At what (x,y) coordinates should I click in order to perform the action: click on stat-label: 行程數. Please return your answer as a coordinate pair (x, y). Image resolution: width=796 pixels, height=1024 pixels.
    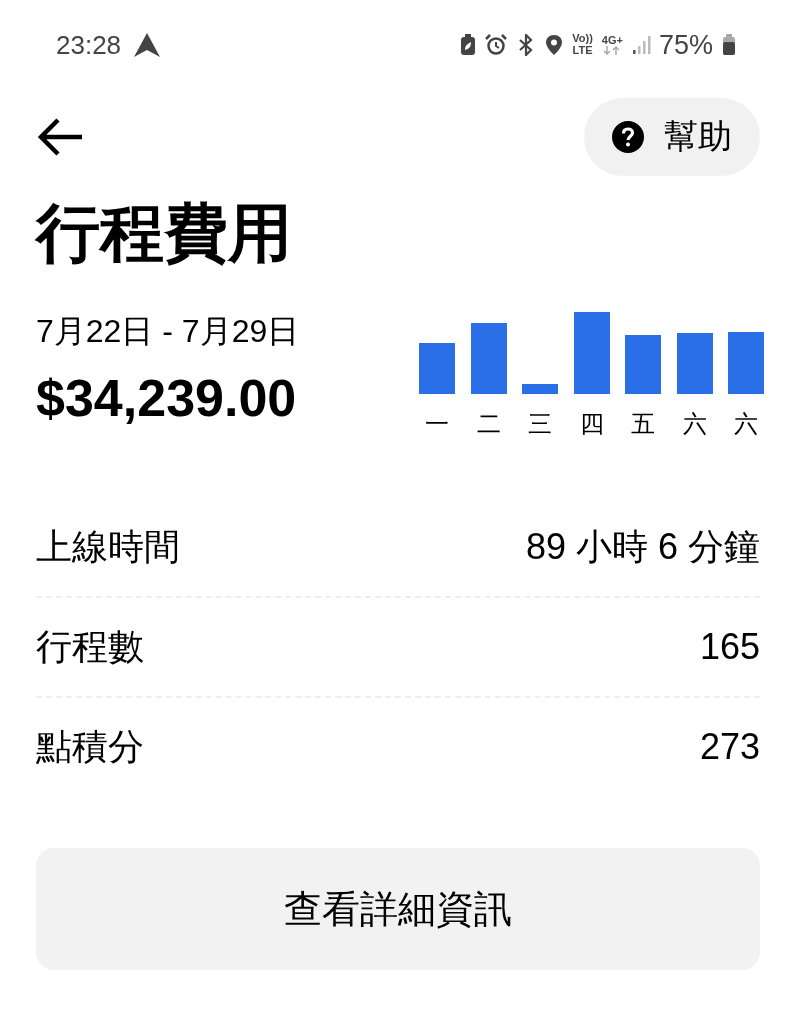
    Looking at the image, I should click on (90, 646).